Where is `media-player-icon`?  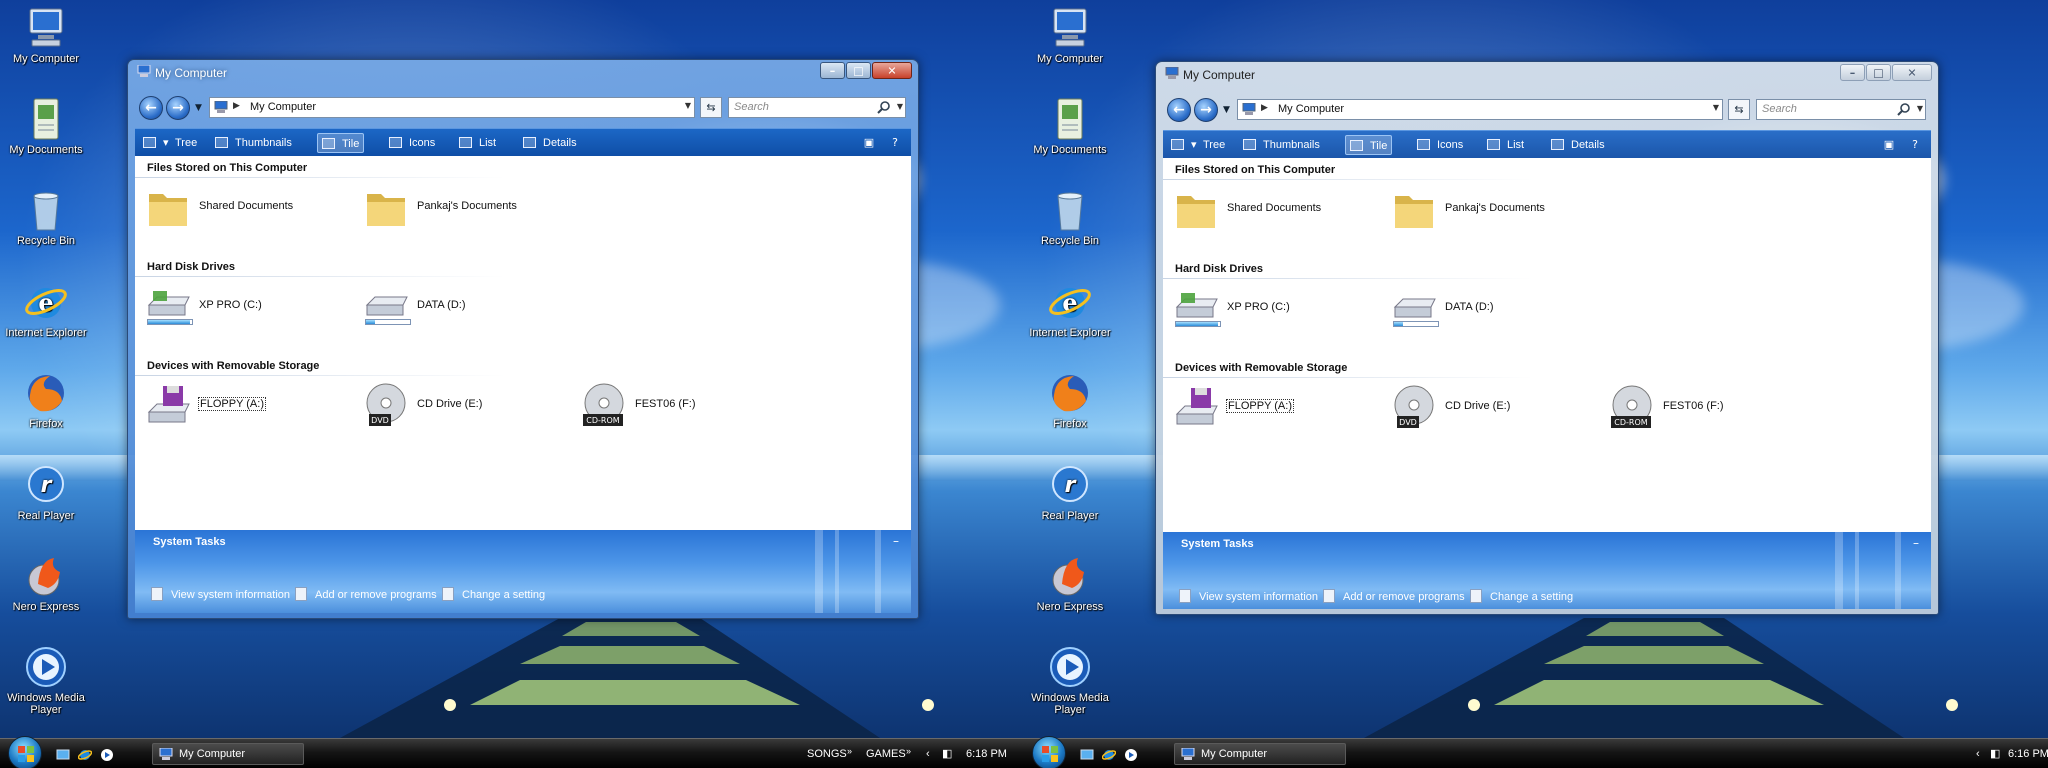
media-player-icon is located at coordinates (1131, 755).